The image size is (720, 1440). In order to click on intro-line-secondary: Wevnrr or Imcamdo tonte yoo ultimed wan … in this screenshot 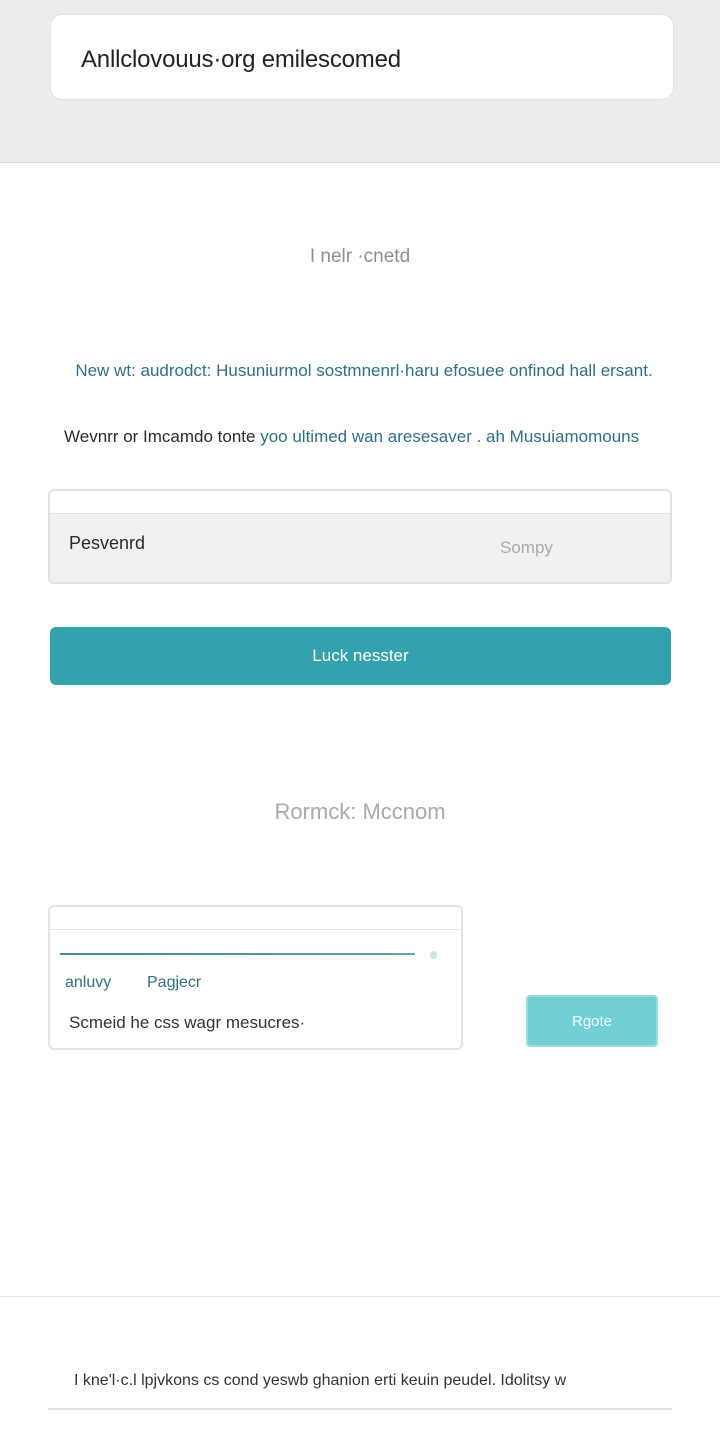, I will do `click(351, 437)`.